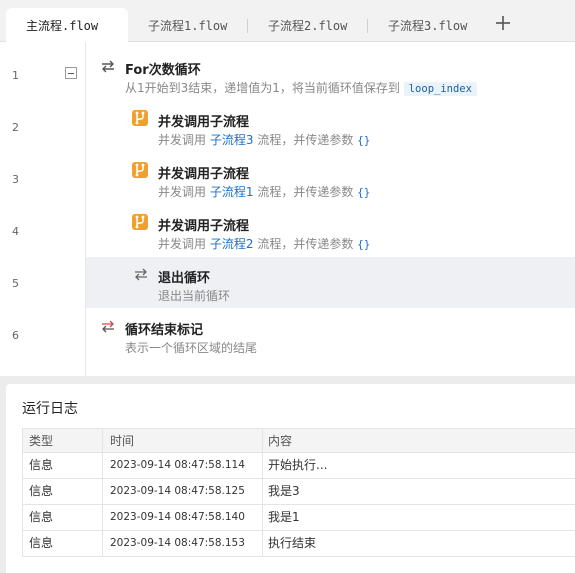 Image resolution: width=575 pixels, height=573 pixels. Describe the element at coordinates (15, 127) in the screenshot. I see `line-number: 2` at that location.